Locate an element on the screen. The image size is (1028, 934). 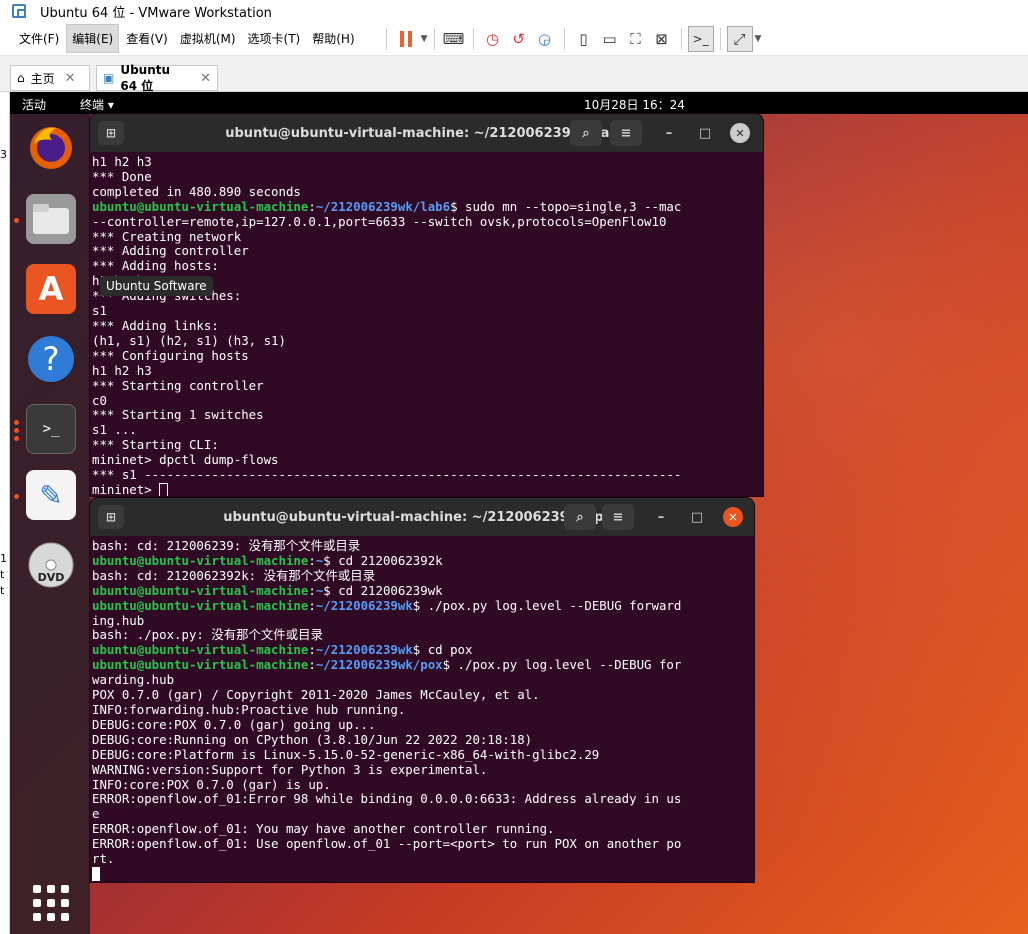
firefox-icon is located at coordinates (51, 147).